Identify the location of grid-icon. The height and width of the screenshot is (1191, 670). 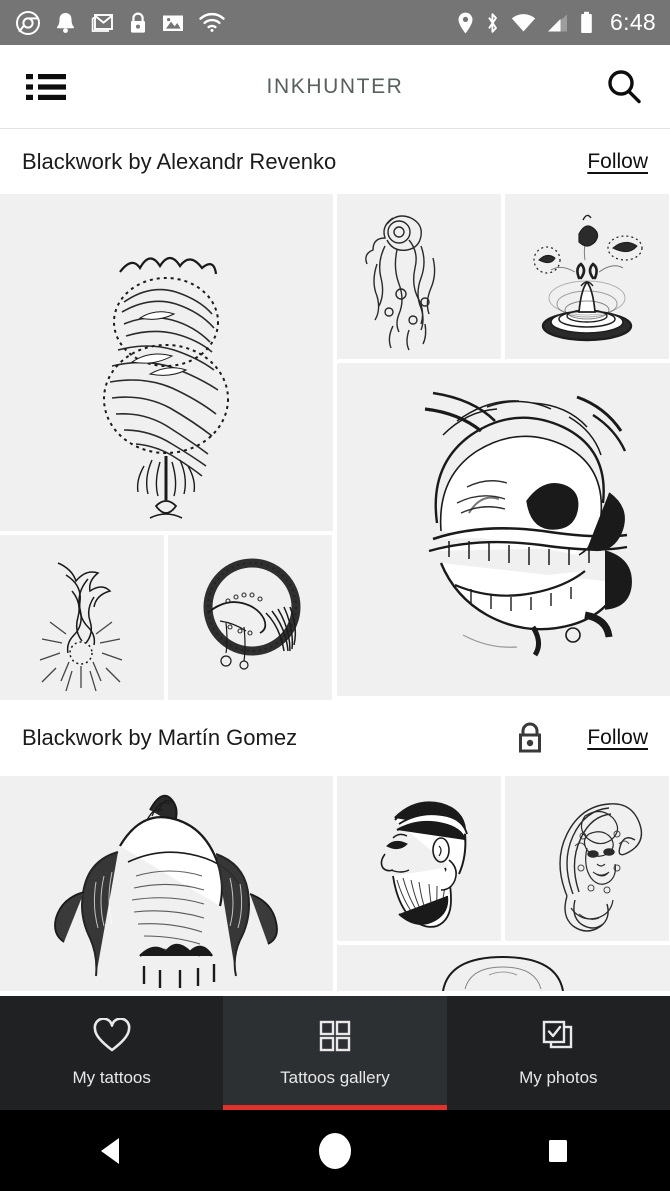
(335, 1038).